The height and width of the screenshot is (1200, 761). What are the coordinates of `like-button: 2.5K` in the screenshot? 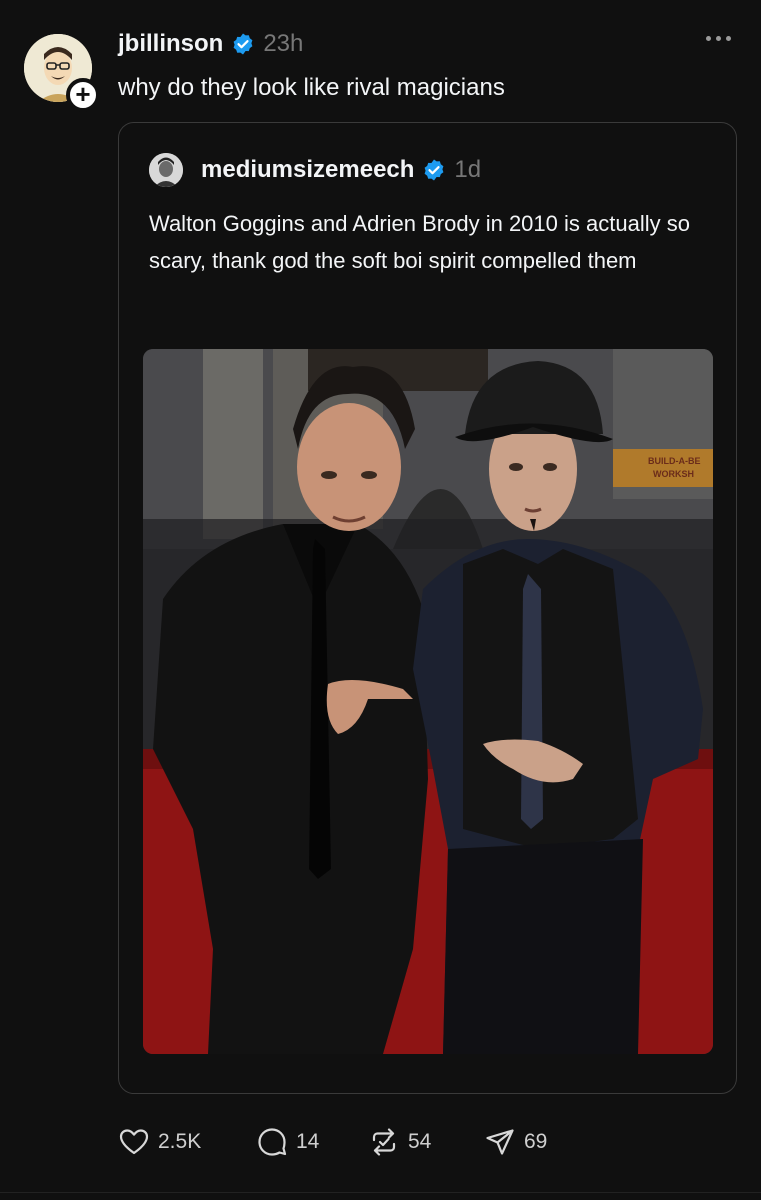 It's located at (159, 1142).